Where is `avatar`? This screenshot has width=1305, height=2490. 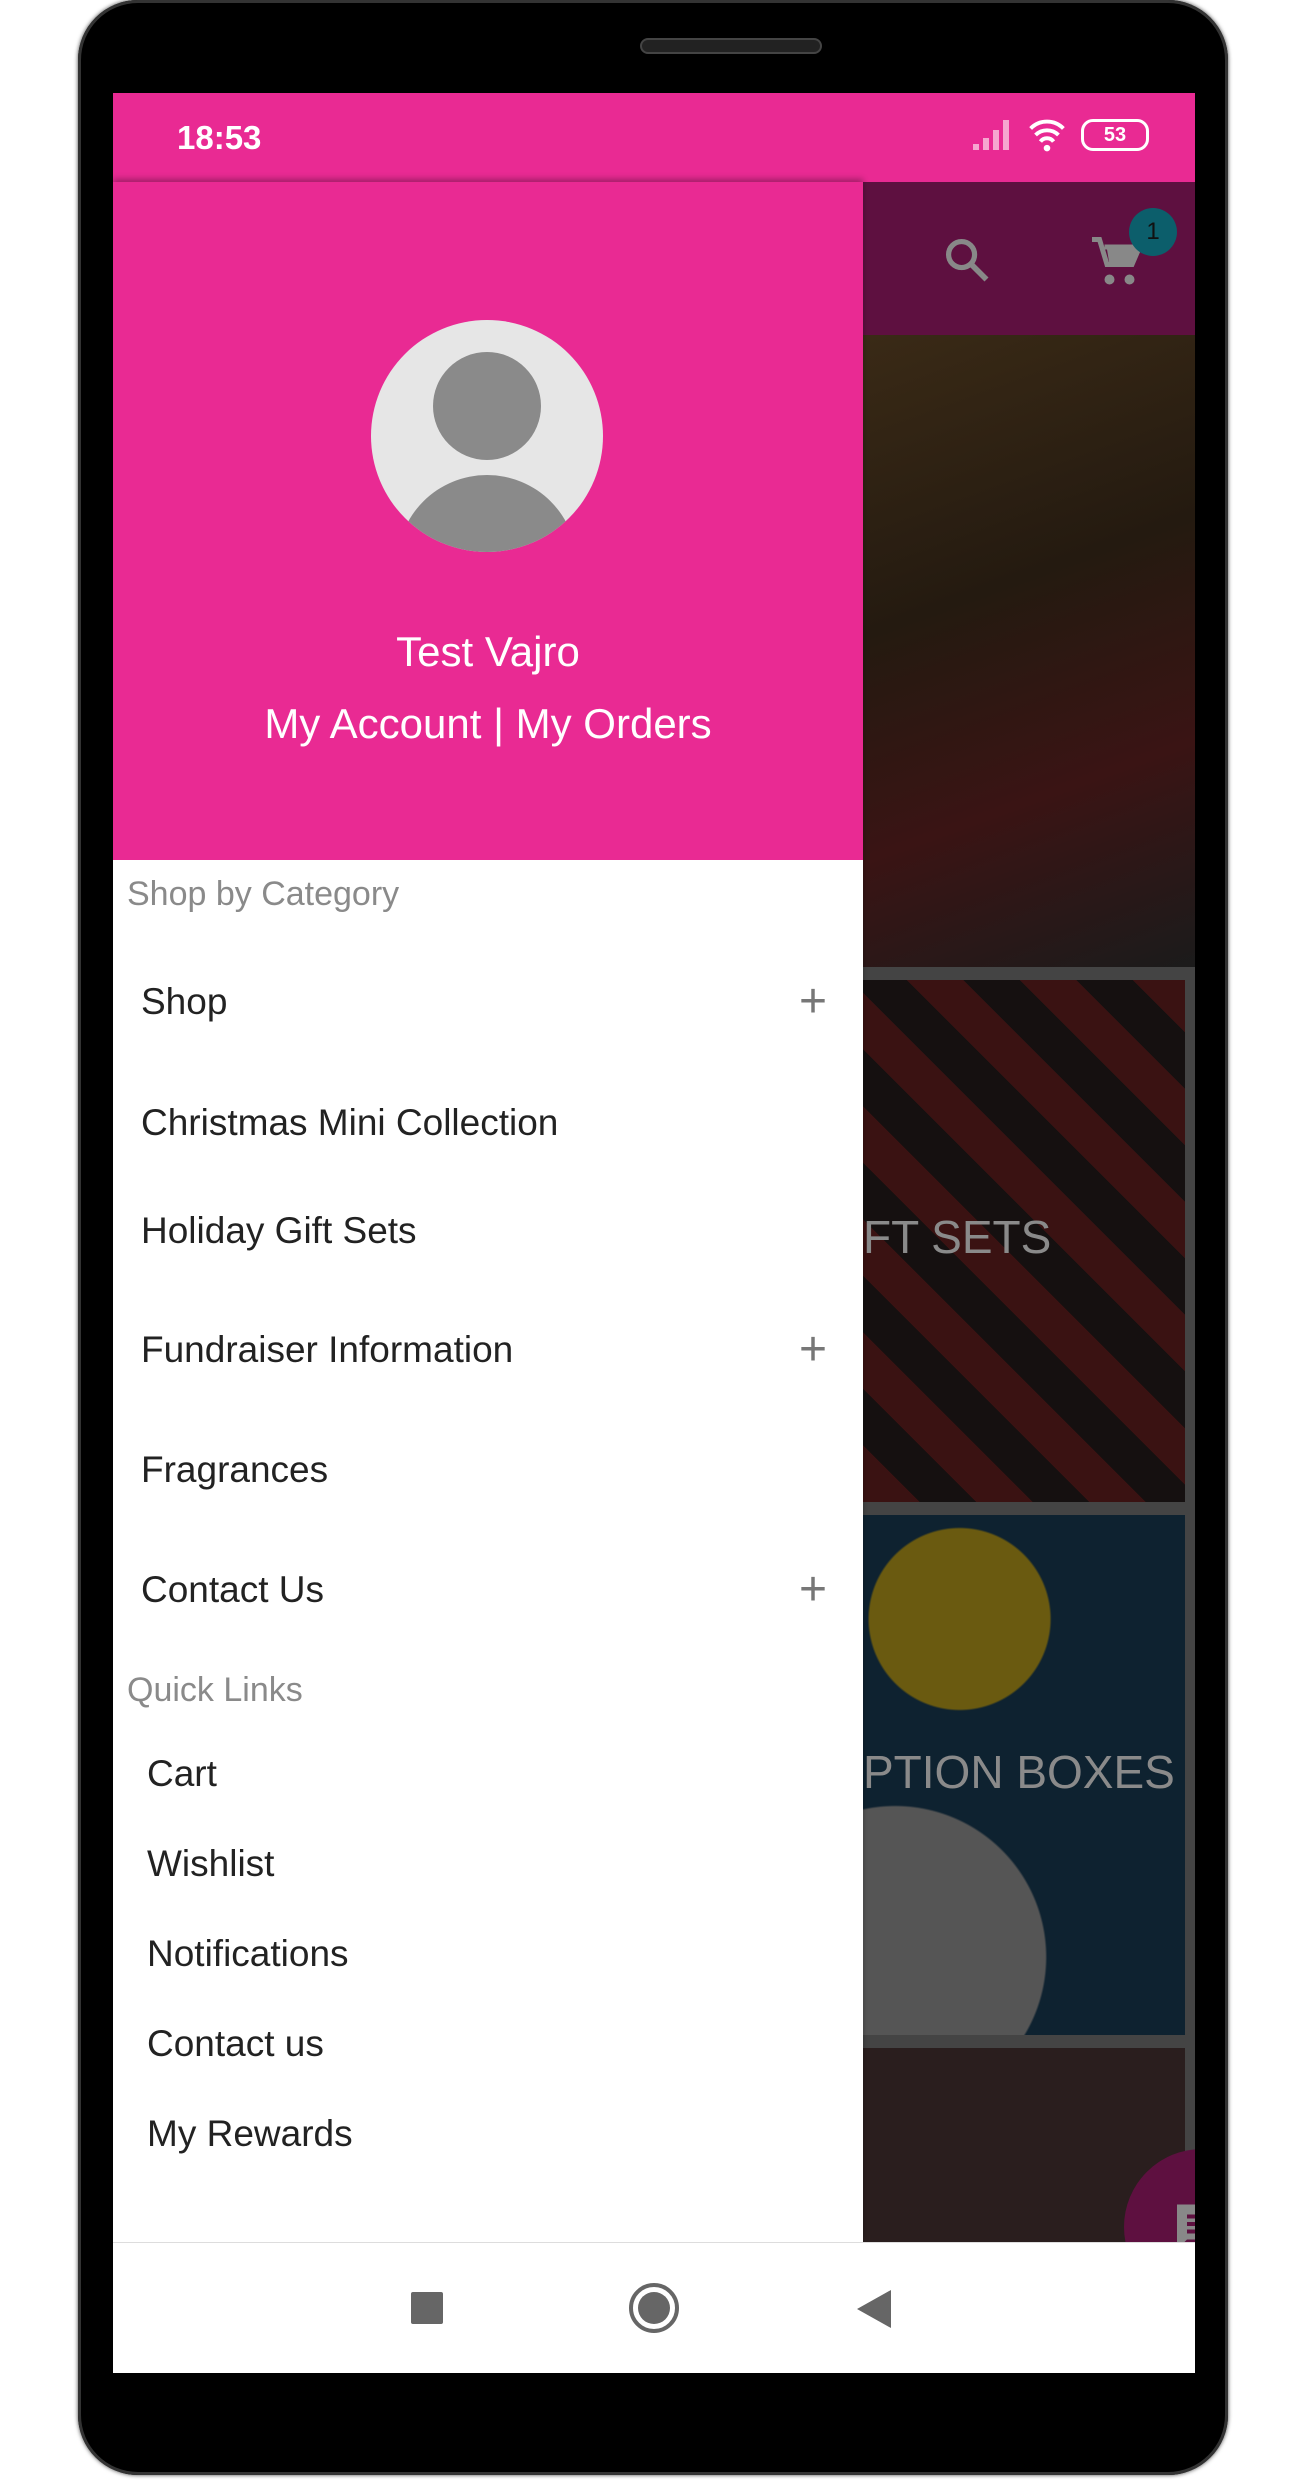
avatar is located at coordinates (487, 436).